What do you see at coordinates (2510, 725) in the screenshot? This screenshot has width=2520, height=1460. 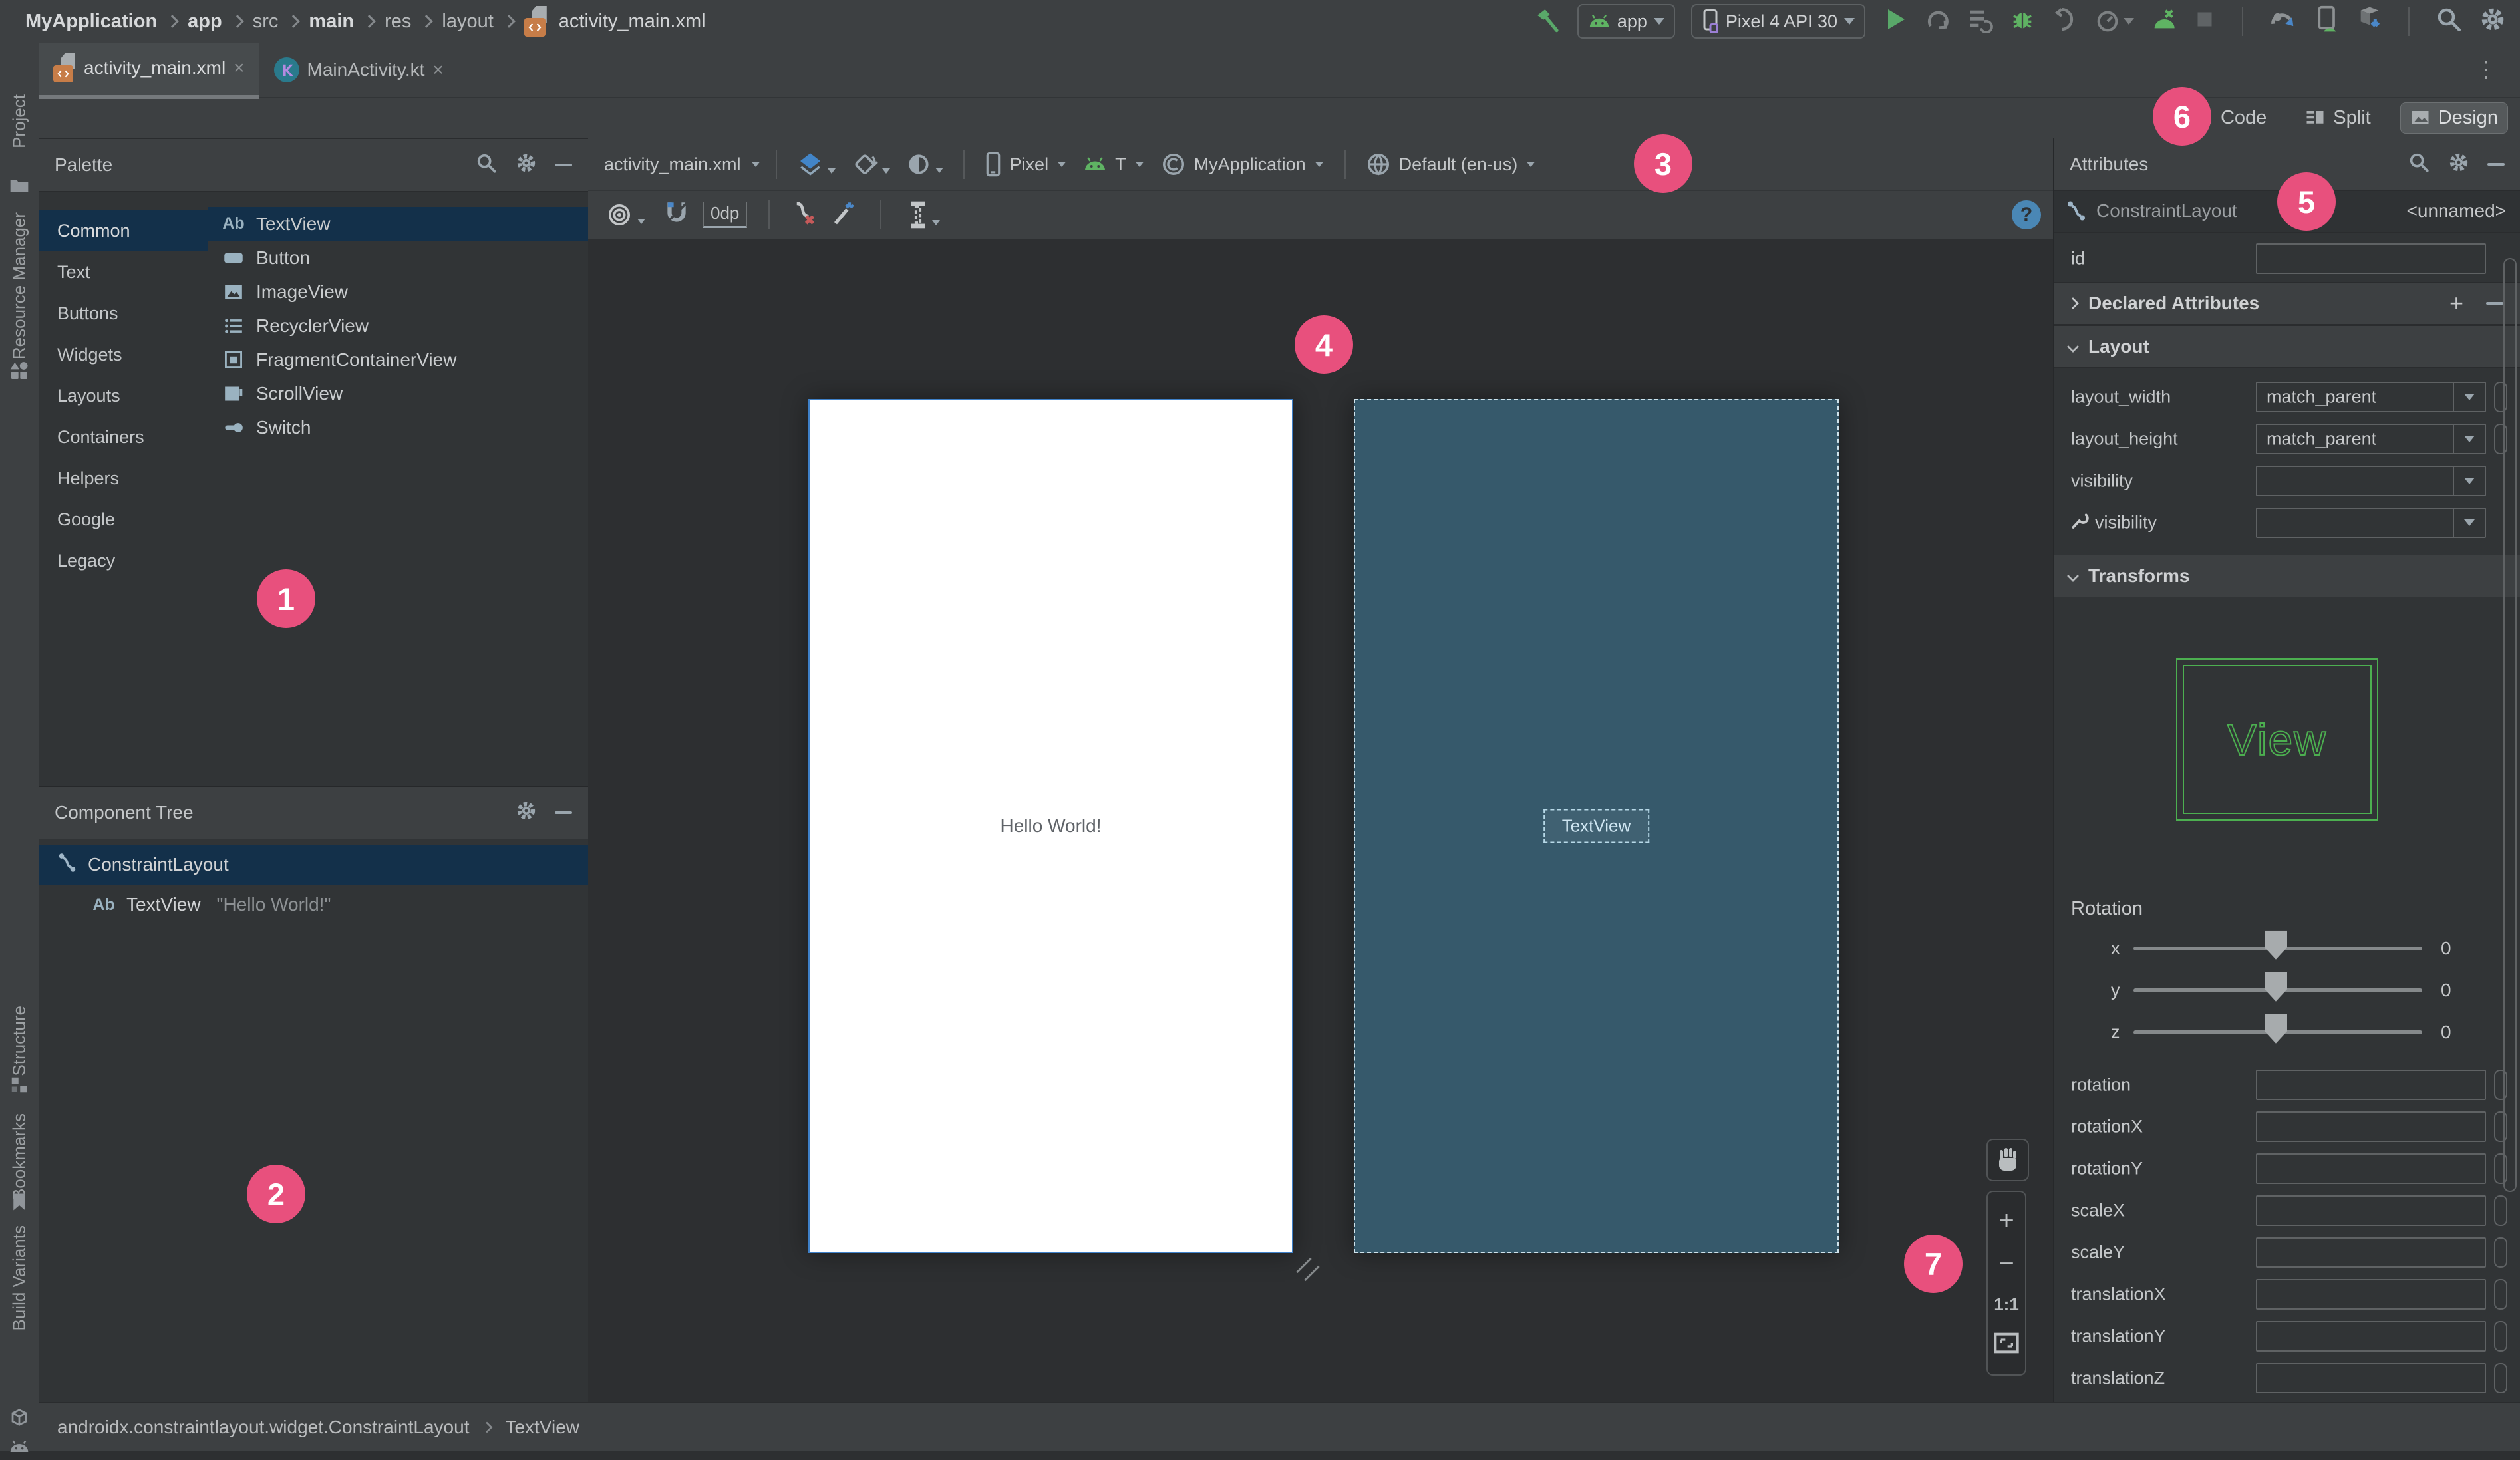 I see `scrollbar` at bounding box center [2510, 725].